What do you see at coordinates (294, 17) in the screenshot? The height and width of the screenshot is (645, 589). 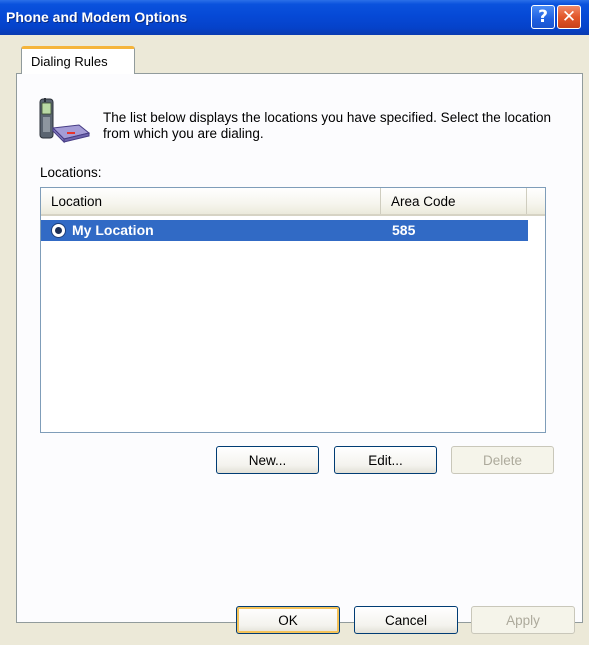 I see `title-bar: Phone and Modem Options ? ✕` at bounding box center [294, 17].